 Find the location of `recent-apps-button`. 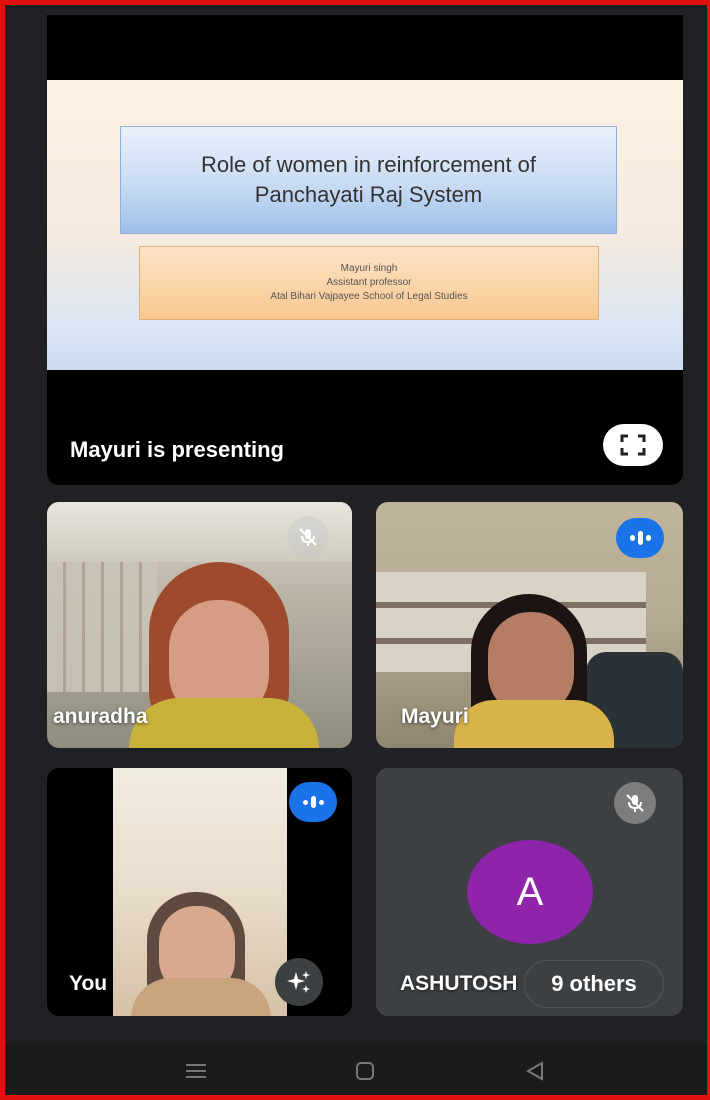

recent-apps-button is located at coordinates (196, 1071).